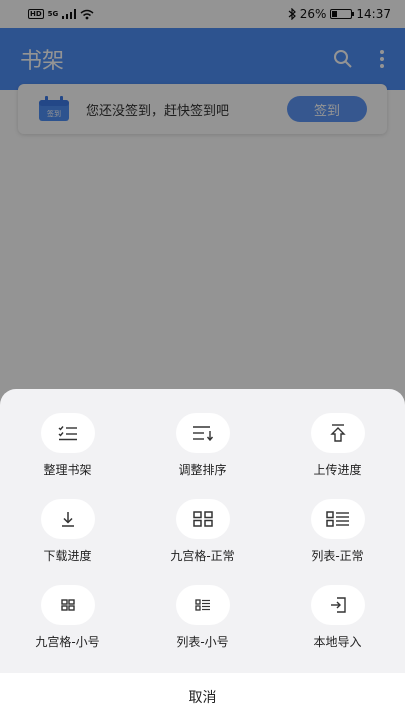 This screenshot has height=720, width=405. I want to click on cancel-button: 取消, so click(202, 696).